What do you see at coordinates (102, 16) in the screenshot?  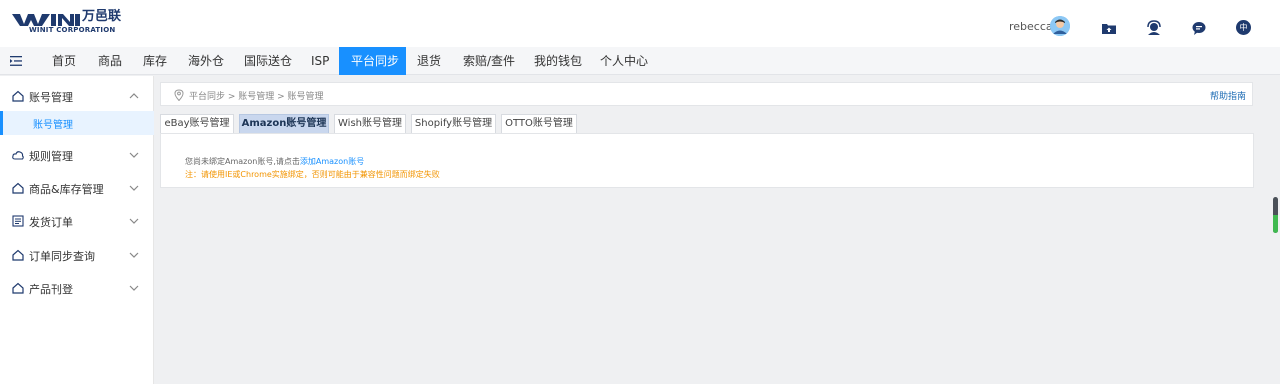 I see `logo-chinese-name: 万邑联` at bounding box center [102, 16].